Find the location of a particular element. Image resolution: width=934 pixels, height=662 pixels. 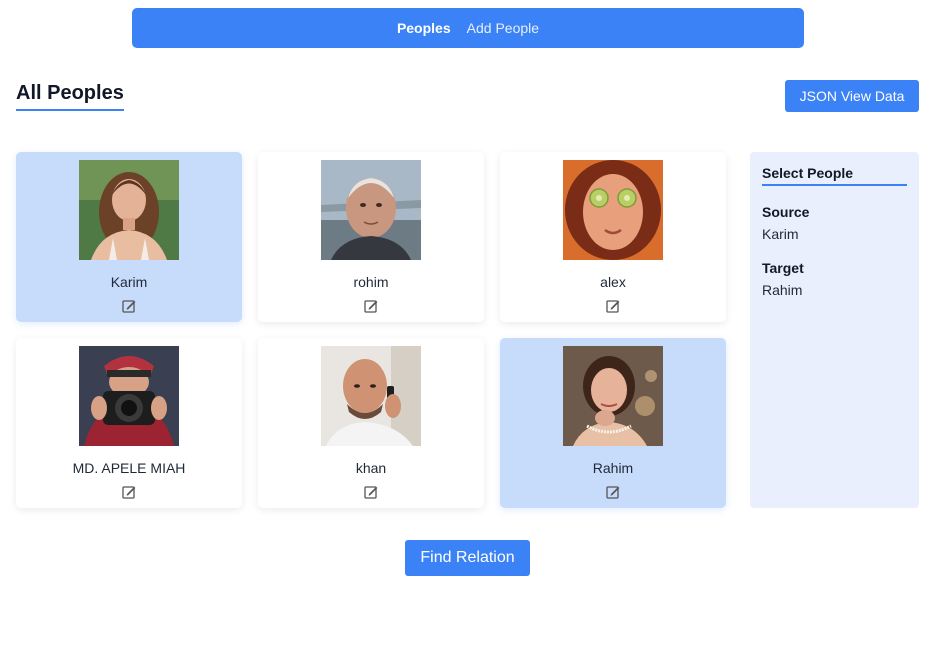

person-card-karim: Karim is located at coordinates (129, 237).